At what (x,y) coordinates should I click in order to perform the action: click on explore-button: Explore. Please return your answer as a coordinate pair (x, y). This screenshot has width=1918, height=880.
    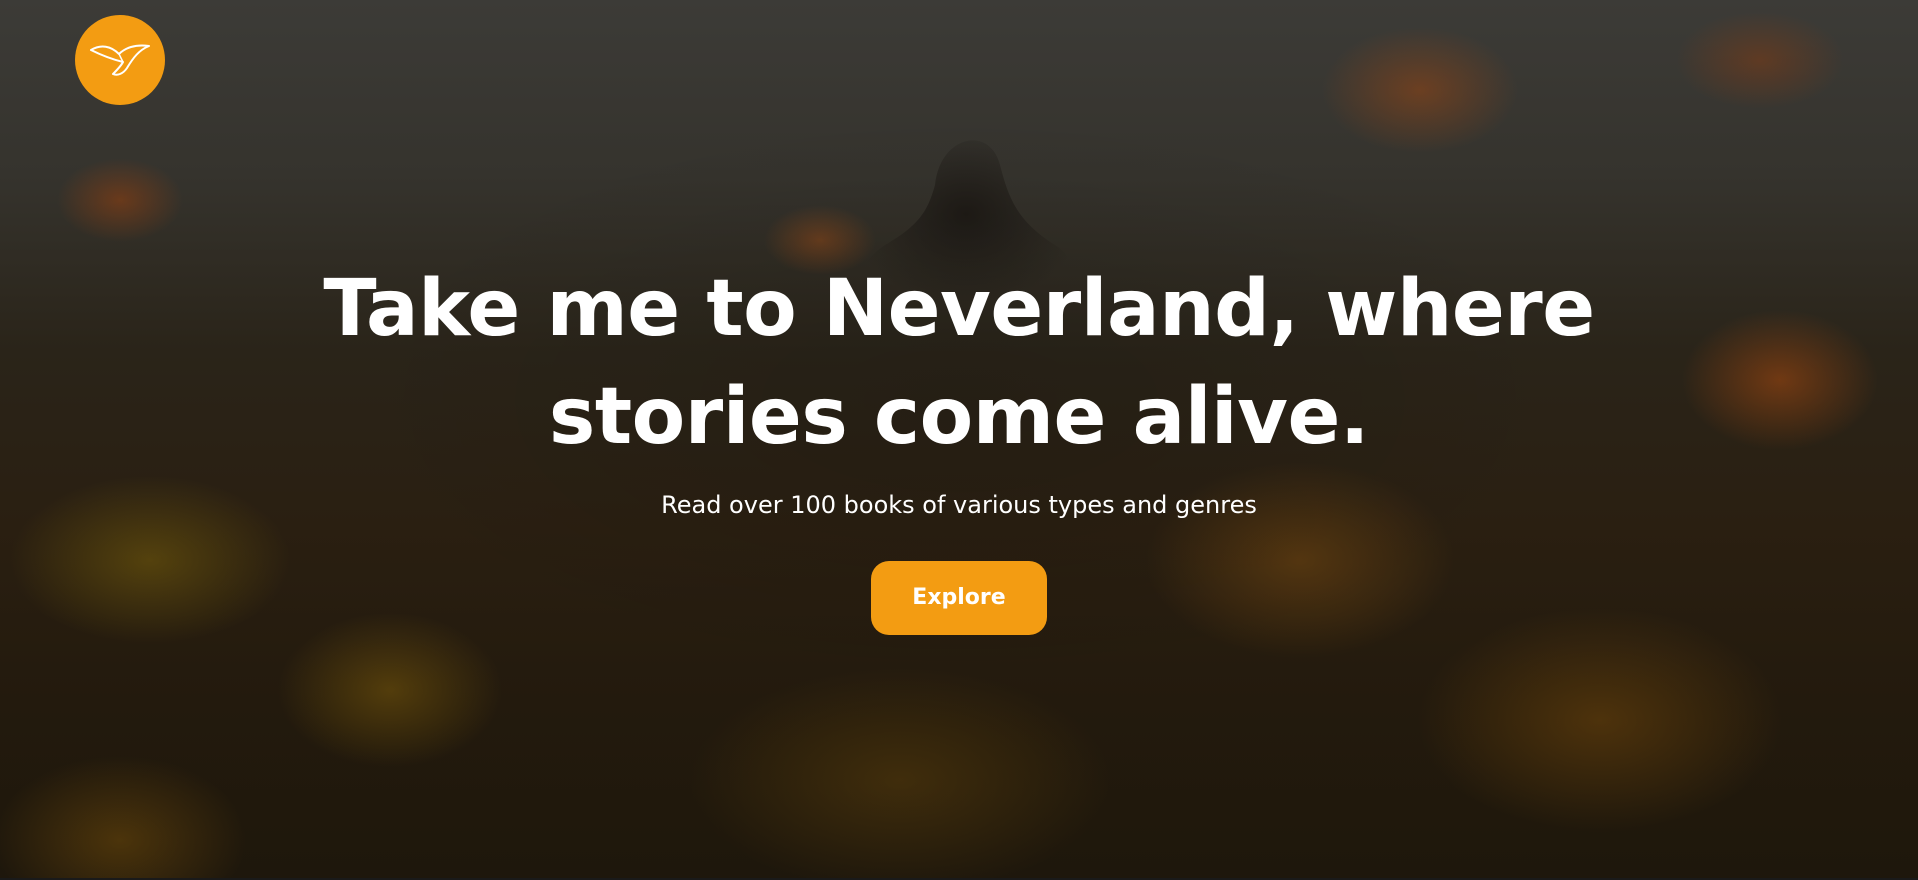
    Looking at the image, I should click on (959, 598).